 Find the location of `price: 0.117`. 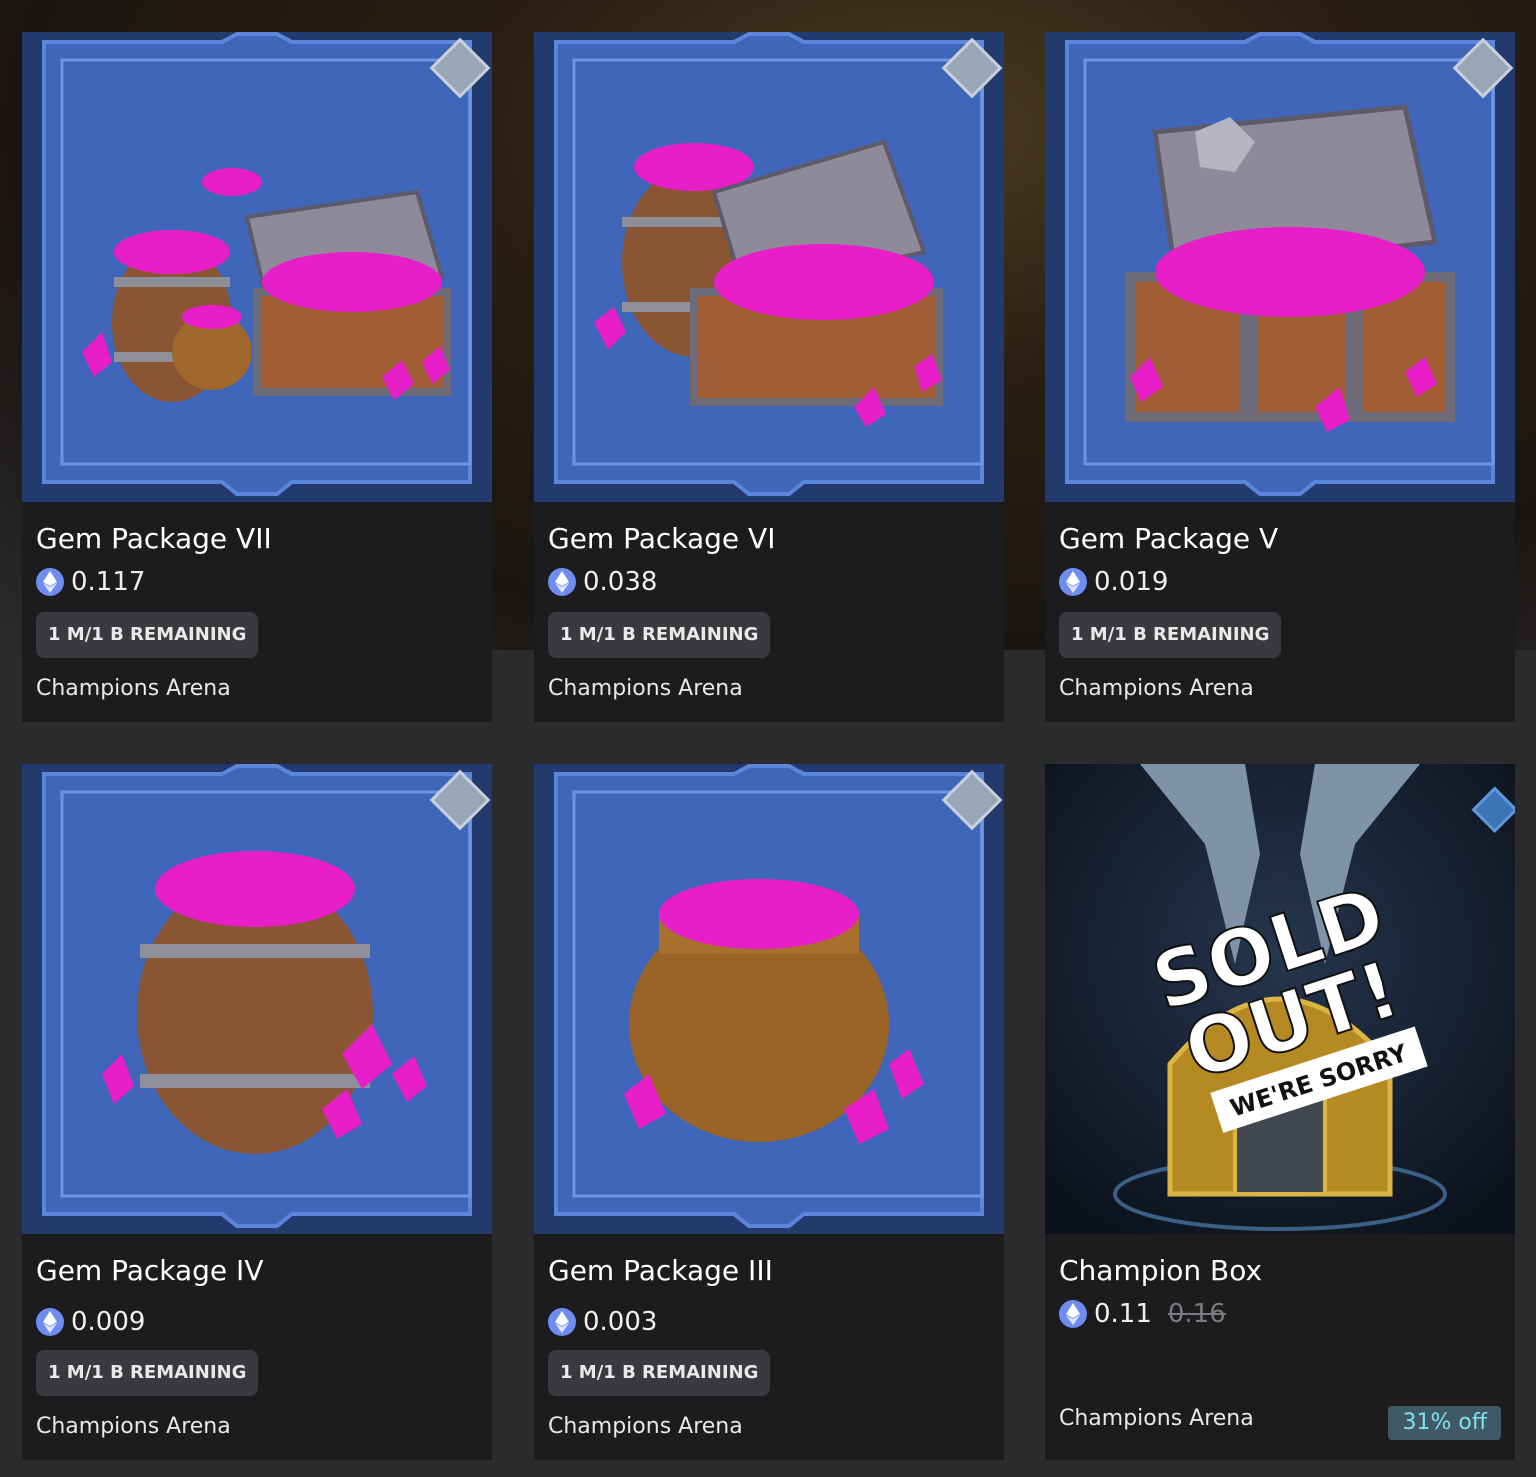

price: 0.117 is located at coordinates (108, 582).